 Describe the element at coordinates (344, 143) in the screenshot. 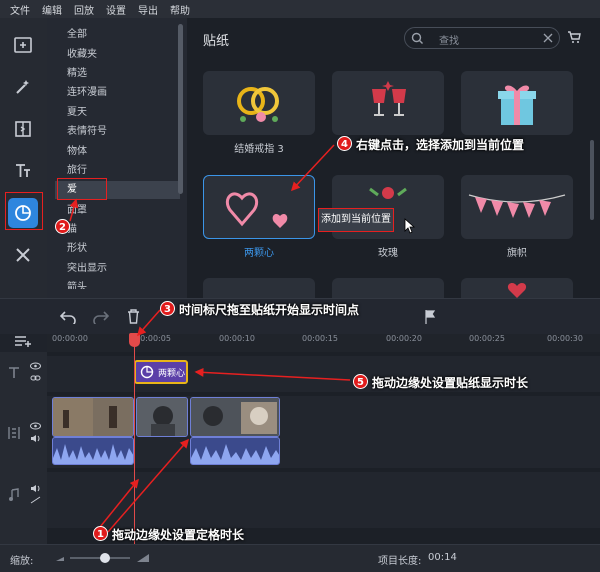

I see `annotation-number-4: 4` at that location.